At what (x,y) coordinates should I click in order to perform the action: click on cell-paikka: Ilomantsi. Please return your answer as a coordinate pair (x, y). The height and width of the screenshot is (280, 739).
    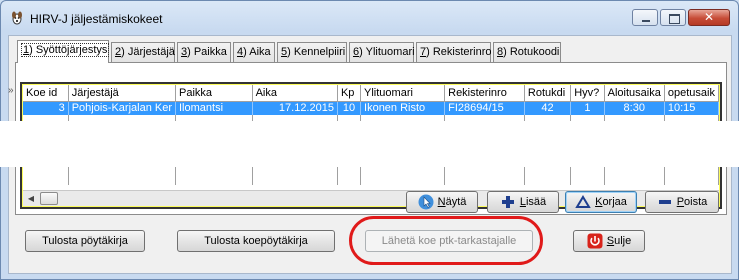
    Looking at the image, I should click on (214, 108).